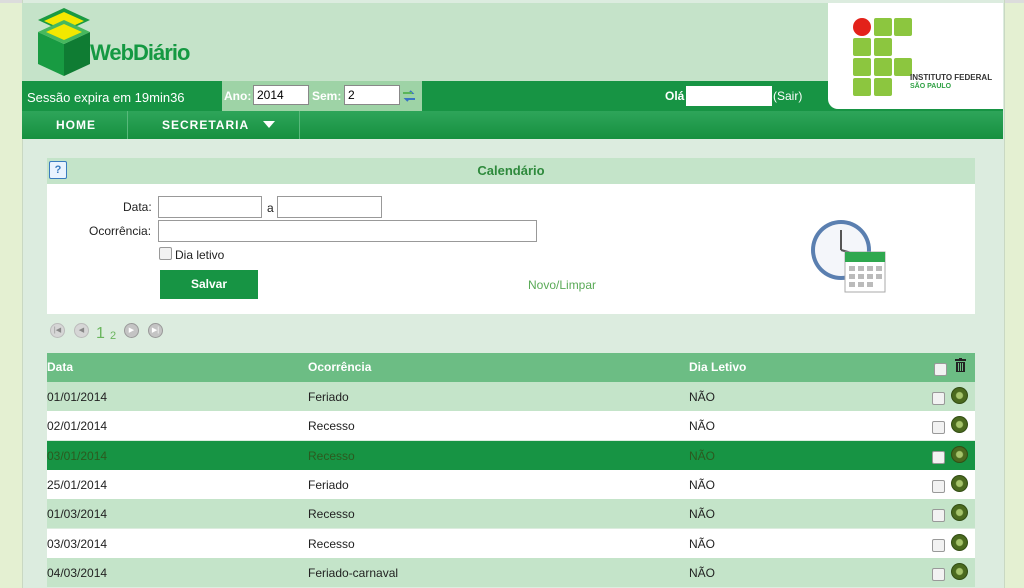  What do you see at coordinates (940, 369) in the screenshot?
I see `select-all-checkbox` at bounding box center [940, 369].